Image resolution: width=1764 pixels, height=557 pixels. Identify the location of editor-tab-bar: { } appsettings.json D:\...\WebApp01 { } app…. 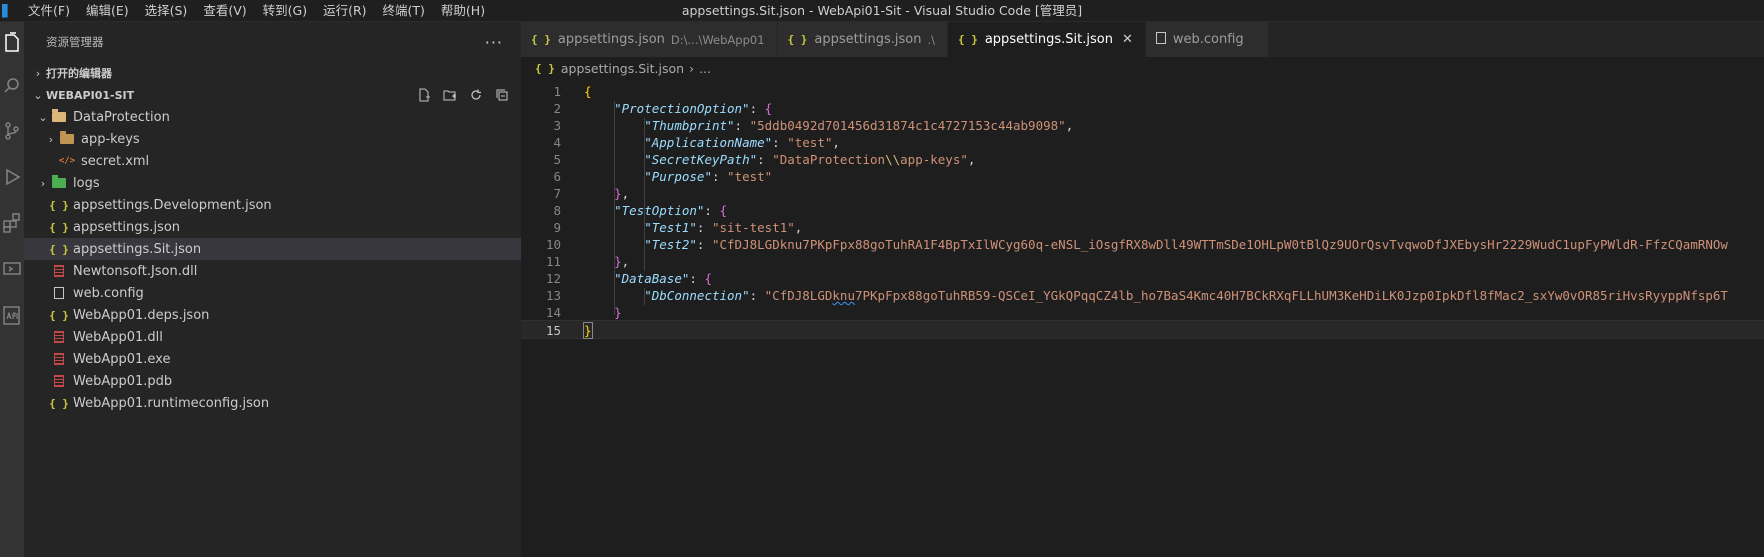
(1142, 39).